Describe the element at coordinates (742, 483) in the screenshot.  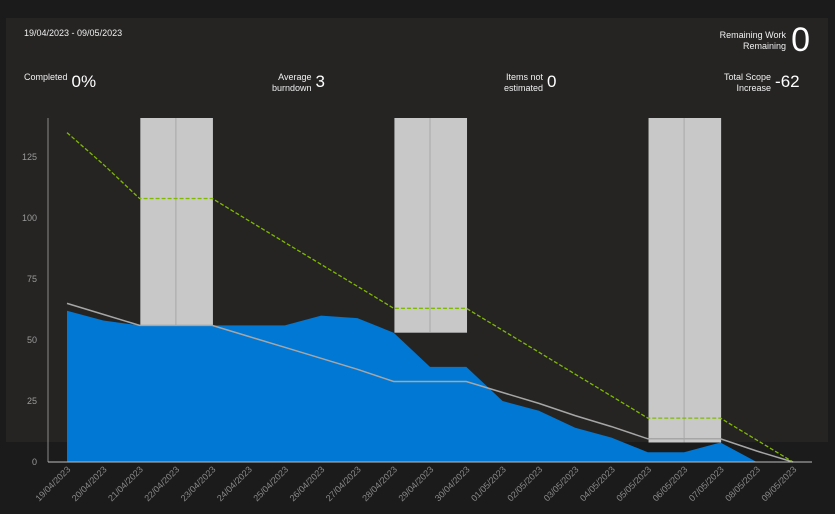
I see `x-tick-label: 08/05/2023` at that location.